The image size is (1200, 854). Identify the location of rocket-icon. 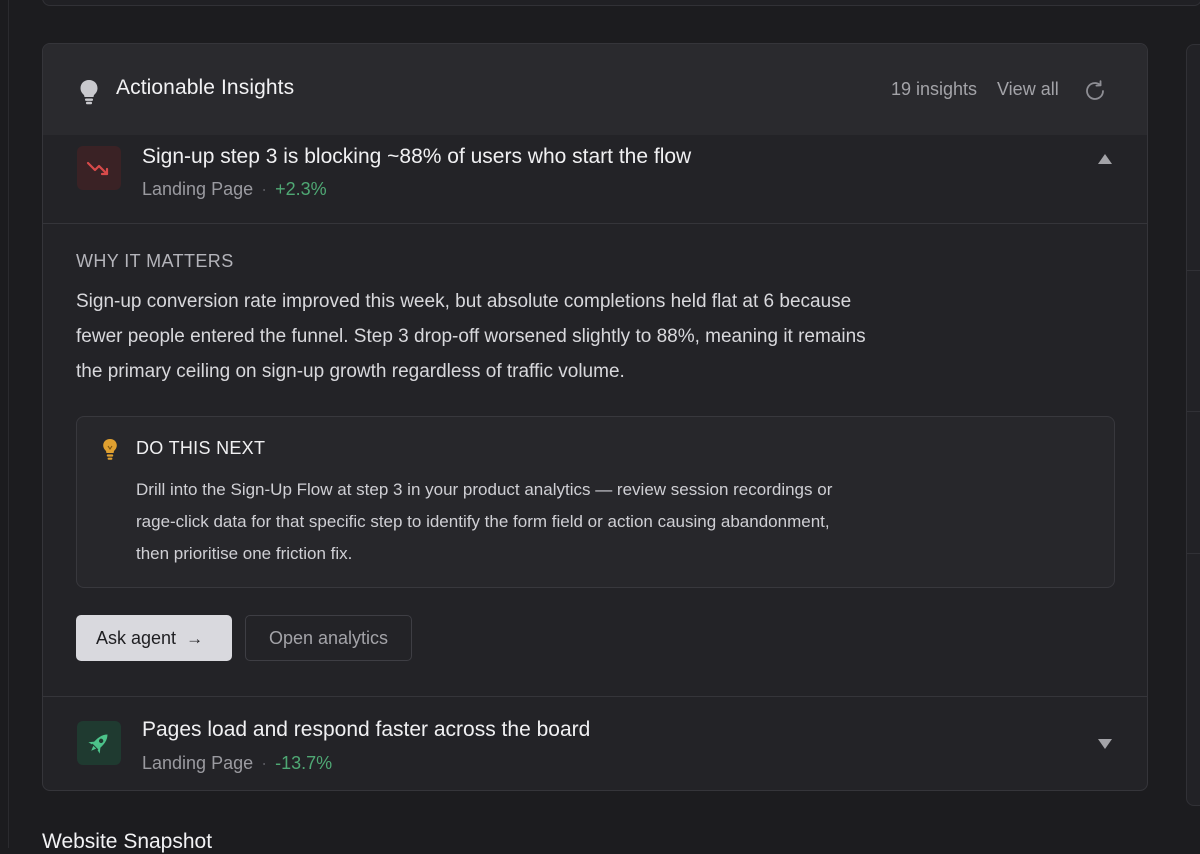
(99, 743).